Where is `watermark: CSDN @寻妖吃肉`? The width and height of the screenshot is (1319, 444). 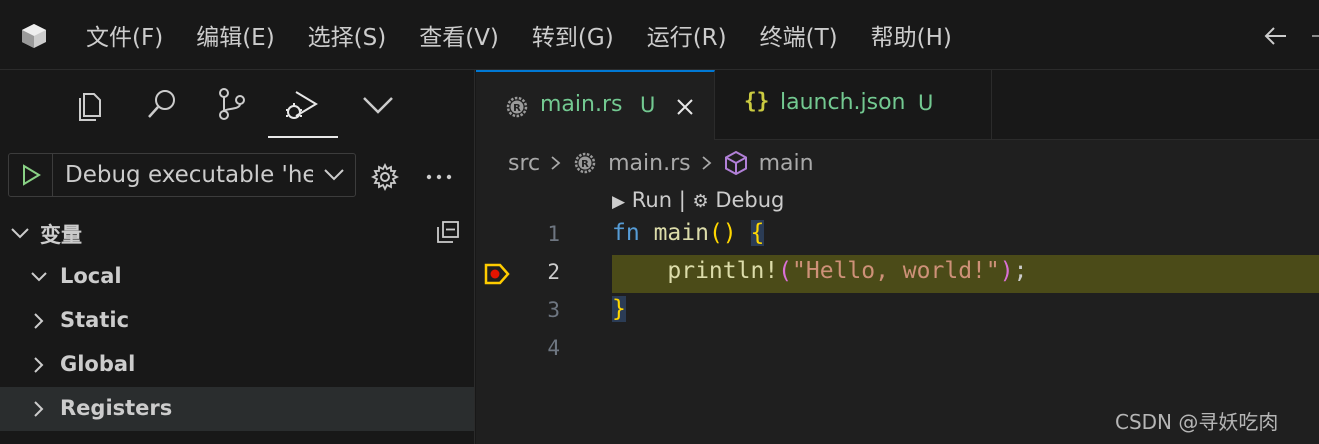 watermark: CSDN @寻妖吃肉 is located at coordinates (1197, 422).